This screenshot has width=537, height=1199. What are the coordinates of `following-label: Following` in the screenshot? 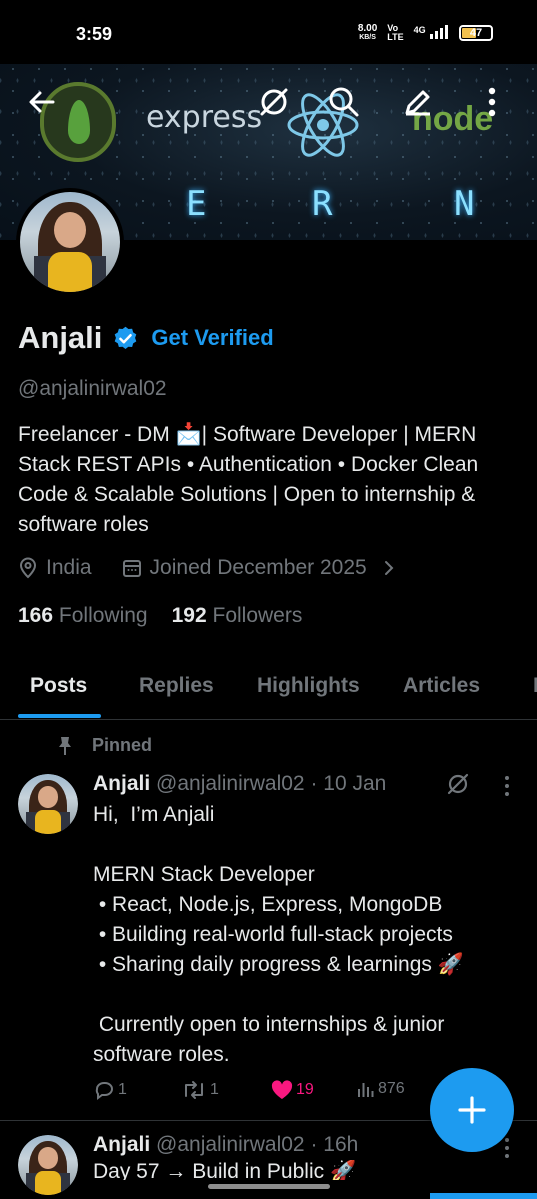 It's located at (103, 615).